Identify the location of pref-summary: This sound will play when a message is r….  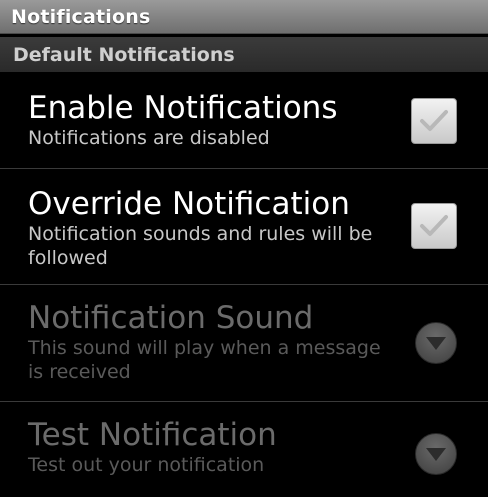
(204, 360).